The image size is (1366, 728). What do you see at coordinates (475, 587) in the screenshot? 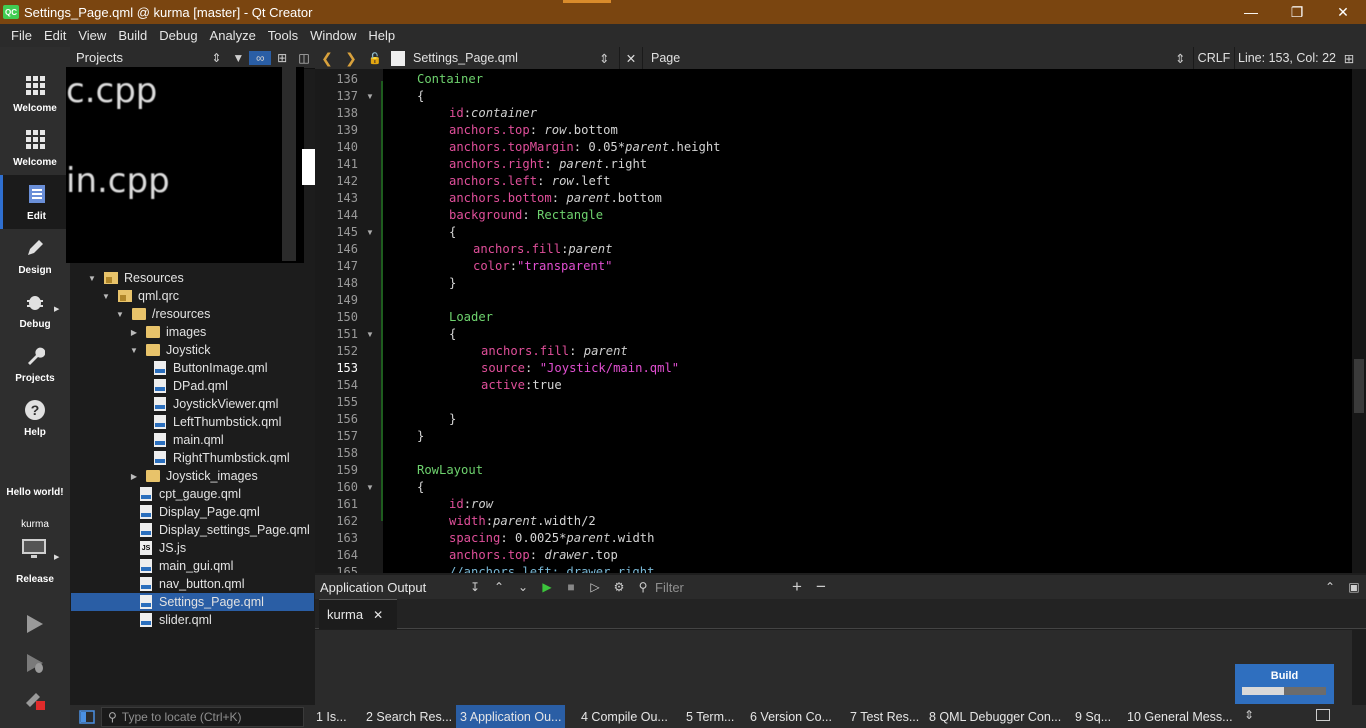
I see `attach-icon: ↧` at bounding box center [475, 587].